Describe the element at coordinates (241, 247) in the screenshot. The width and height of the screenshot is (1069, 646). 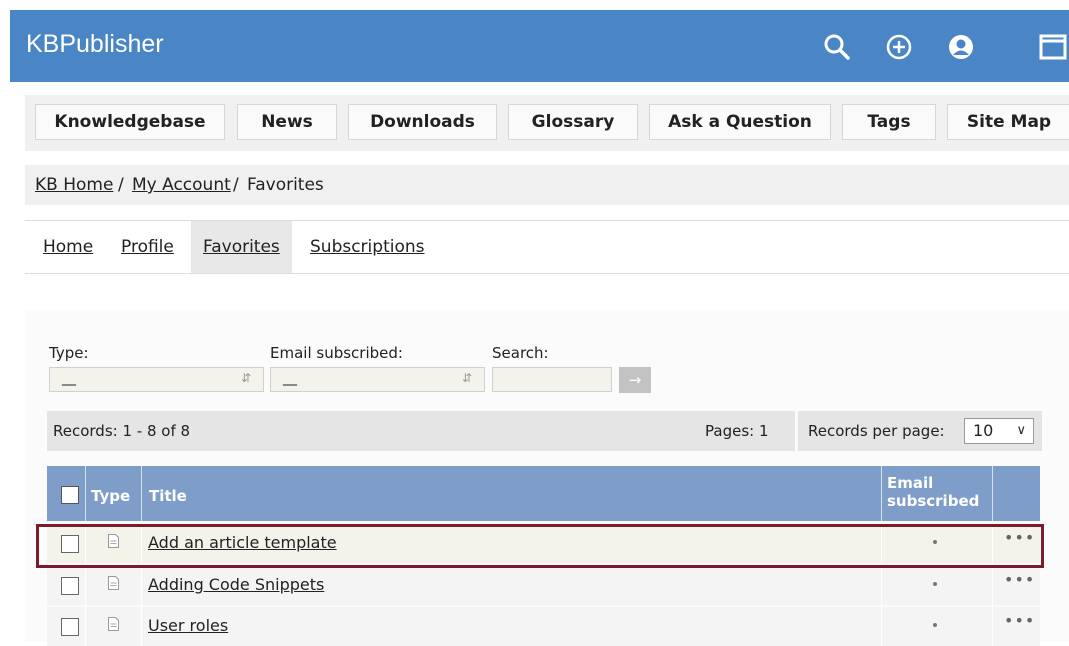
I see `tab-favorites: Favorites` at that location.